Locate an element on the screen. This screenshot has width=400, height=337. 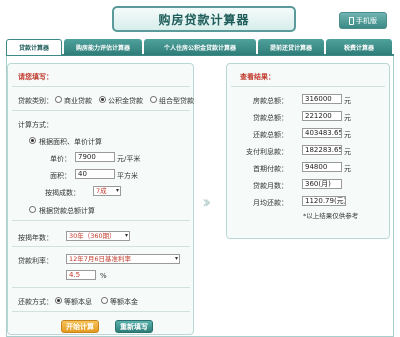
result-value: 1120.79(元) is located at coordinates (324, 201).